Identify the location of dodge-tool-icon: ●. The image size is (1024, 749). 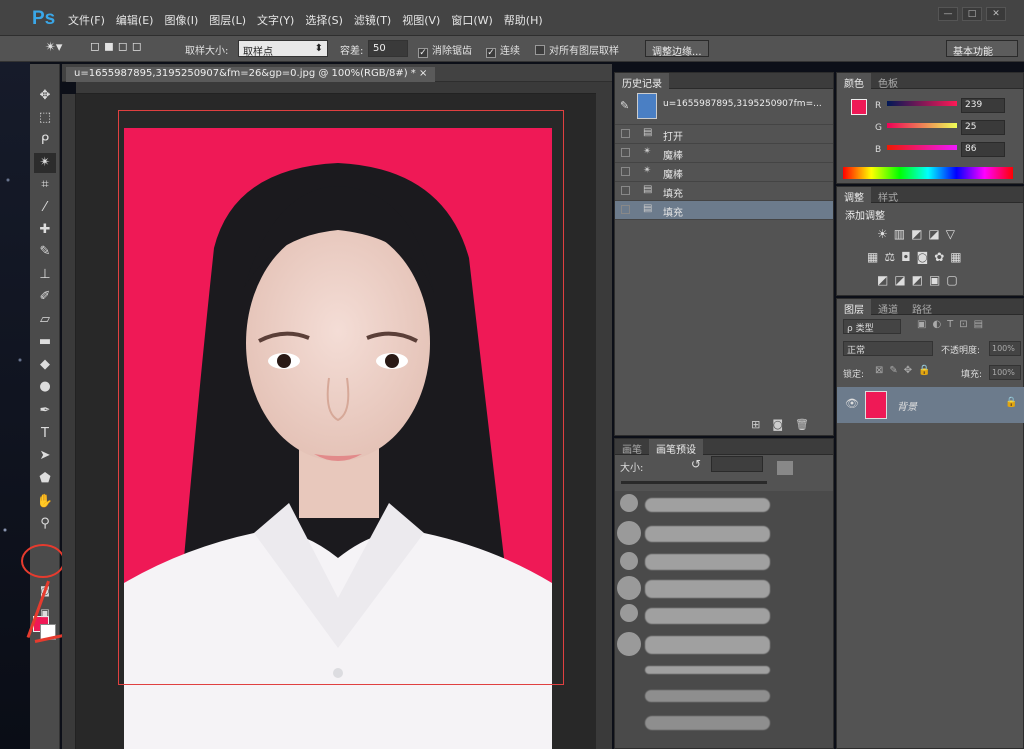
(45, 387).